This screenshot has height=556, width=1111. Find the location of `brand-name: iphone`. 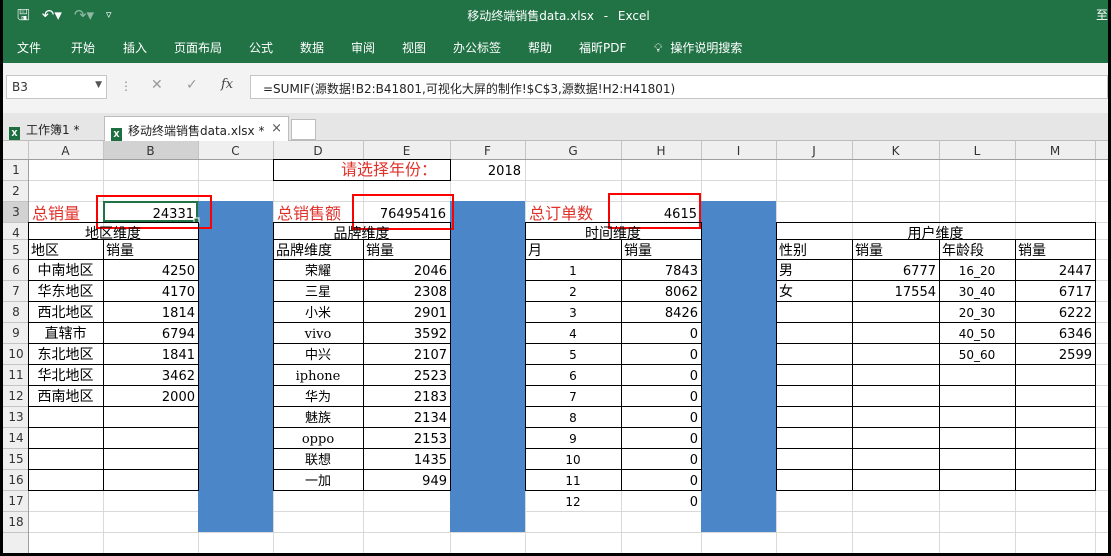

brand-name: iphone is located at coordinates (318, 376).